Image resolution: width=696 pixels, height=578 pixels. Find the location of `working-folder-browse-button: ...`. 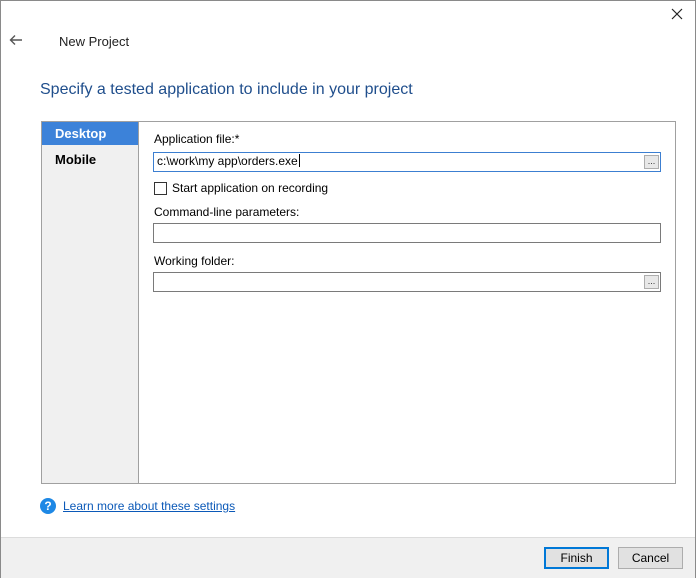

working-folder-browse-button: ... is located at coordinates (651, 282).